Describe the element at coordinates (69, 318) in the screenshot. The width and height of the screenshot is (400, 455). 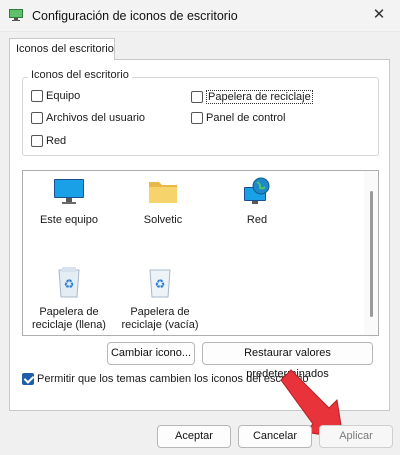
I see `item-label: Papelera de reciclaje (llena)` at that location.